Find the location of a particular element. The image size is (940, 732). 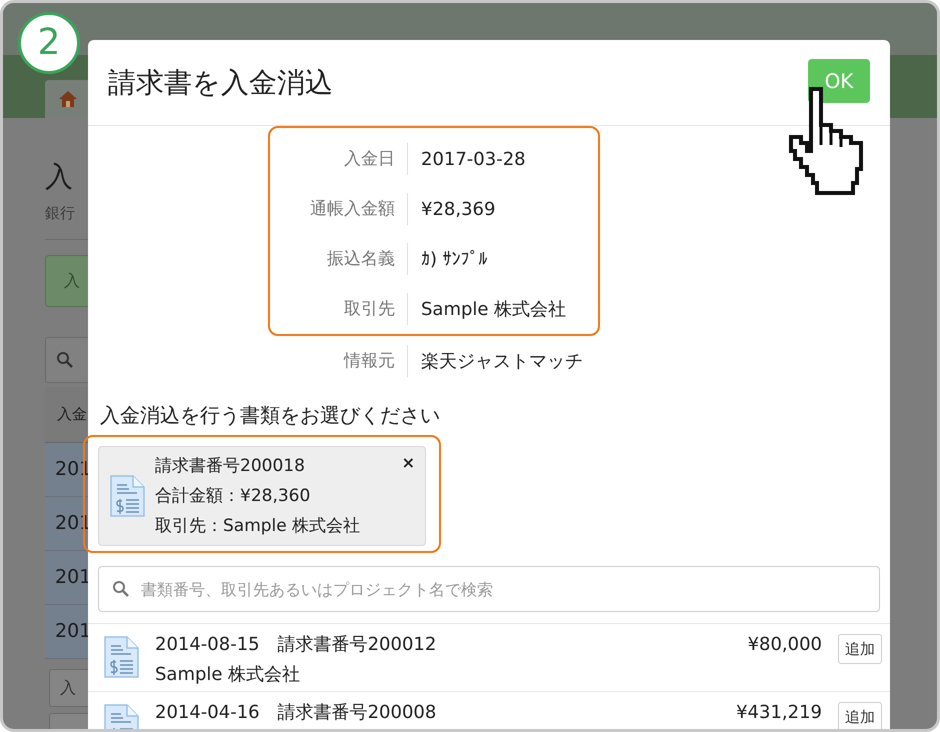

section-title: 入金消込を行う書類をお選びください is located at coordinates (270, 415).